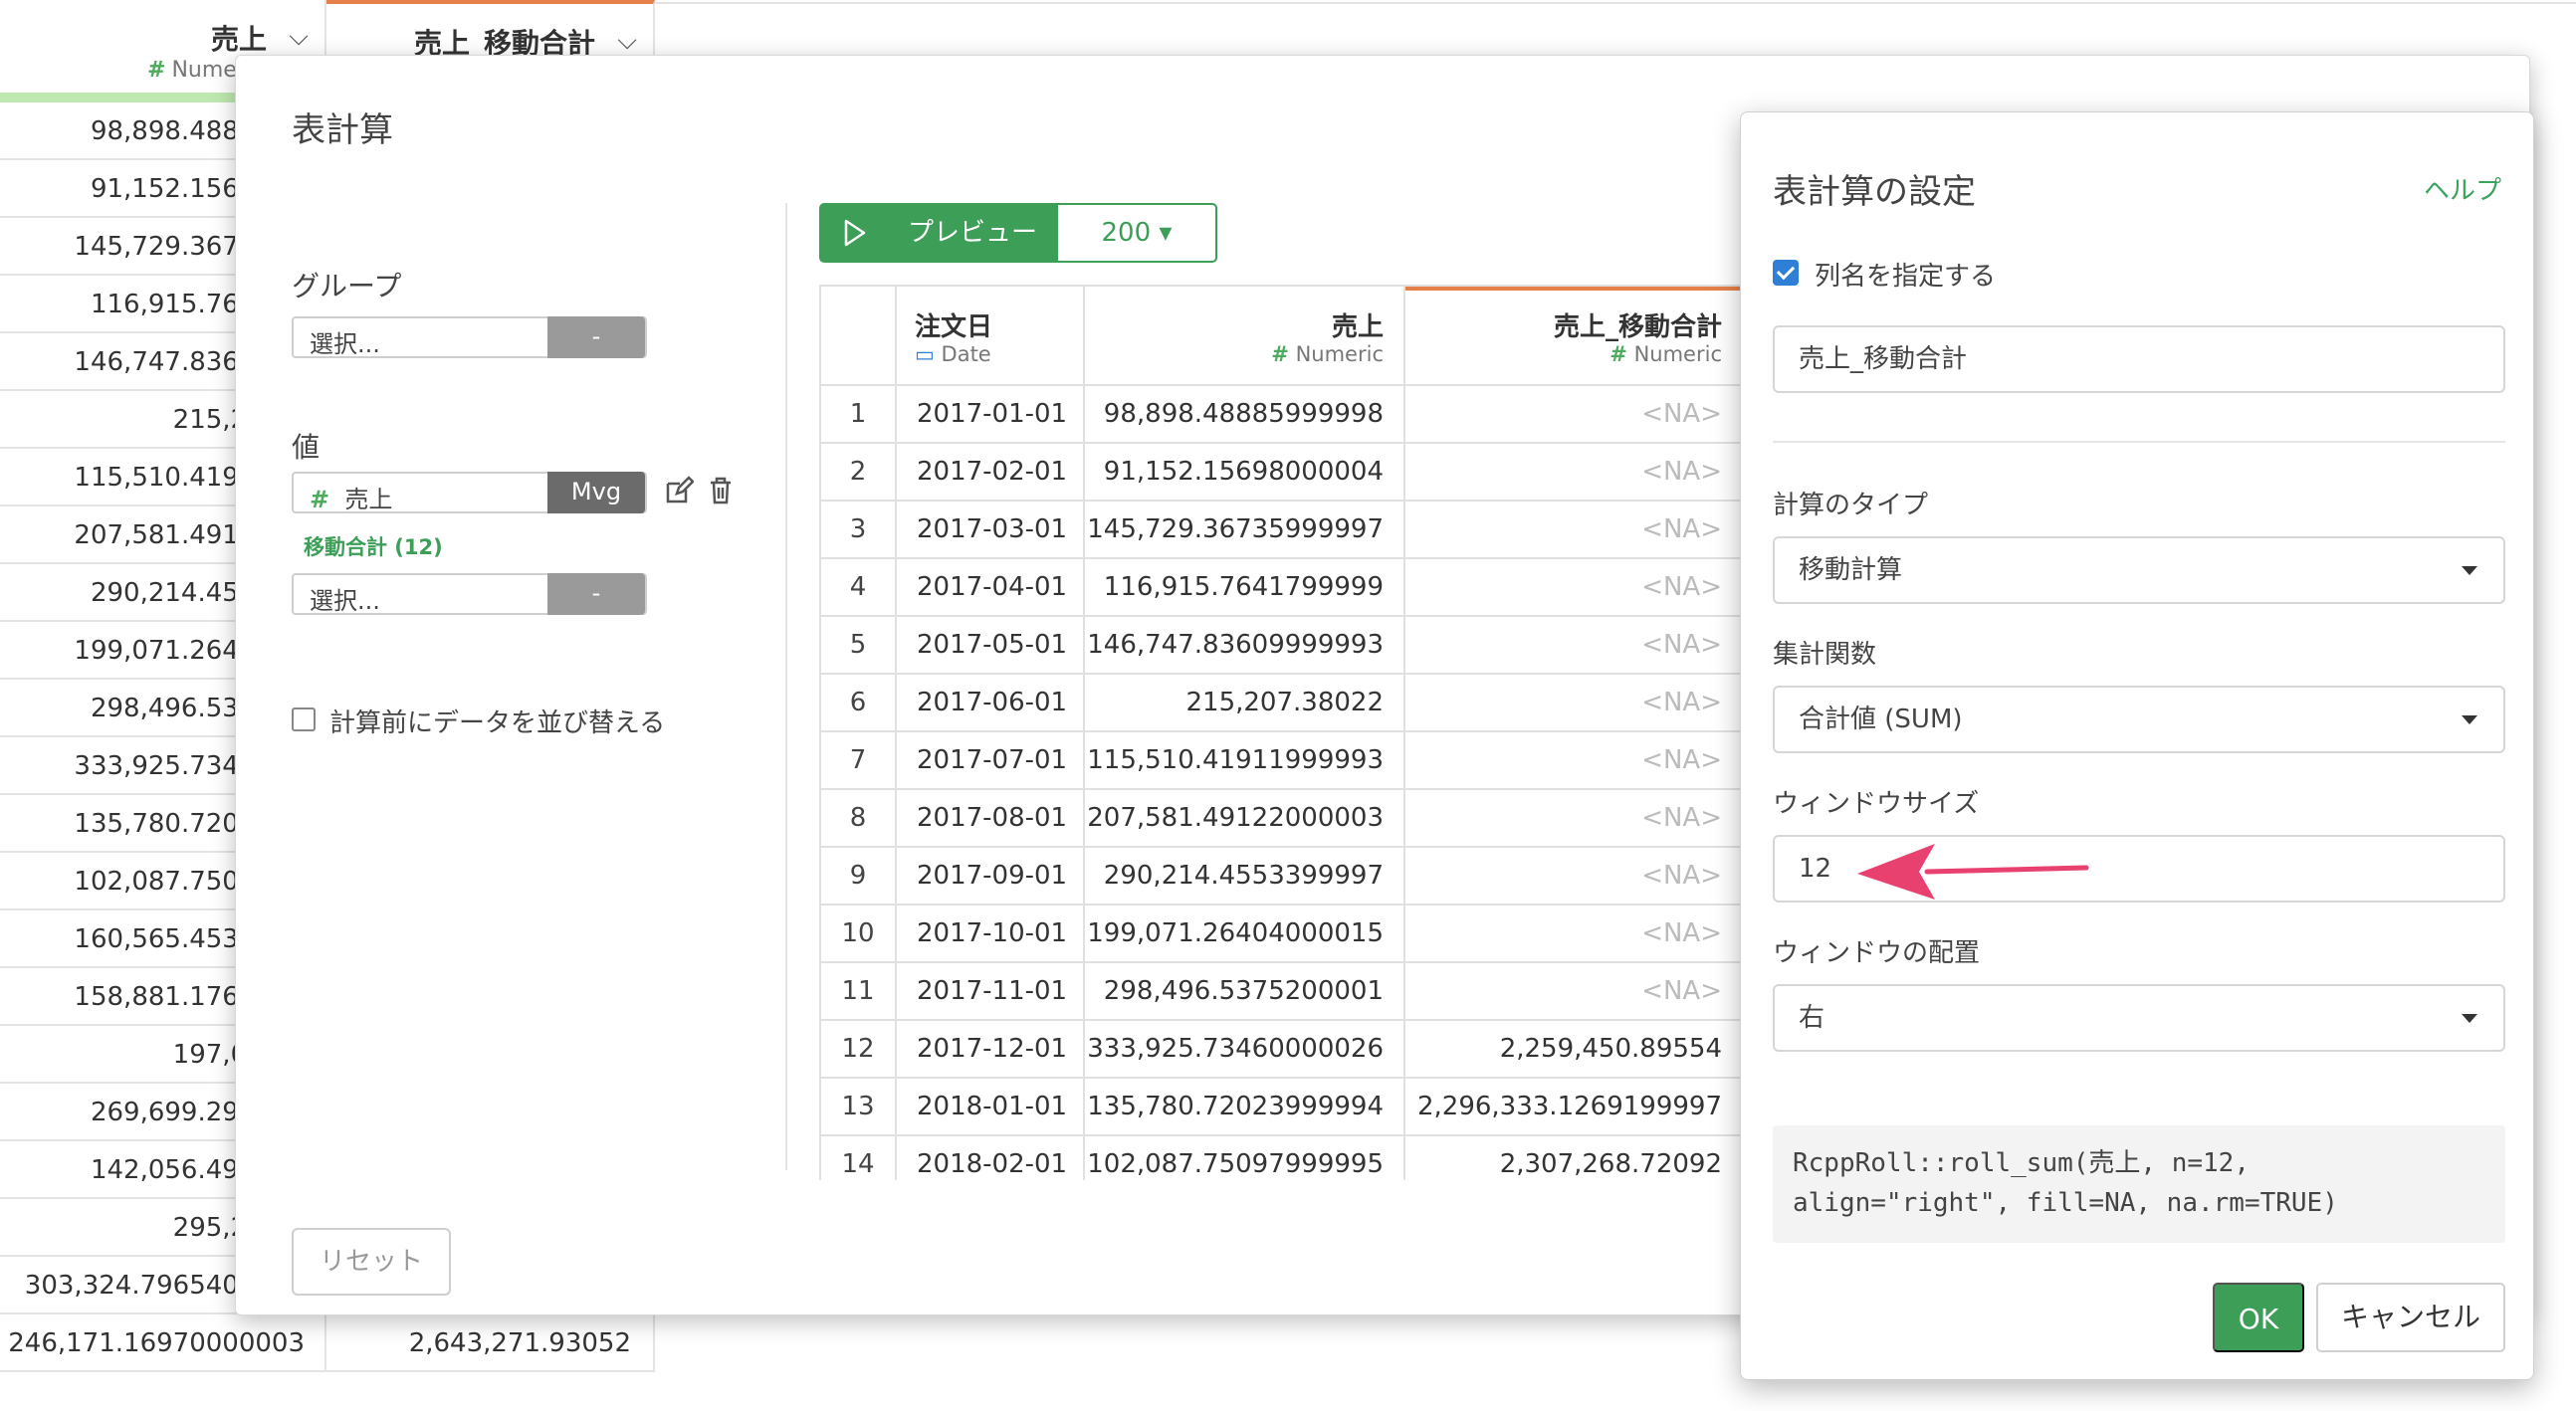 Image resolution: width=2576 pixels, height=1411 pixels. Describe the element at coordinates (1973, 872) in the screenshot. I see `annotation-arrow-icon` at that location.